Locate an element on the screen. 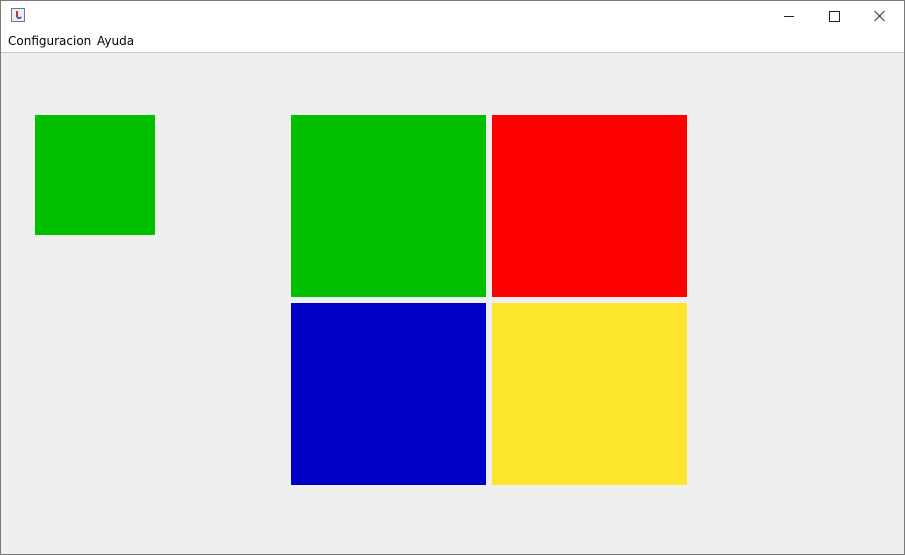 Image resolution: width=905 pixels, height=555 pixels. close-button is located at coordinates (880, 16).